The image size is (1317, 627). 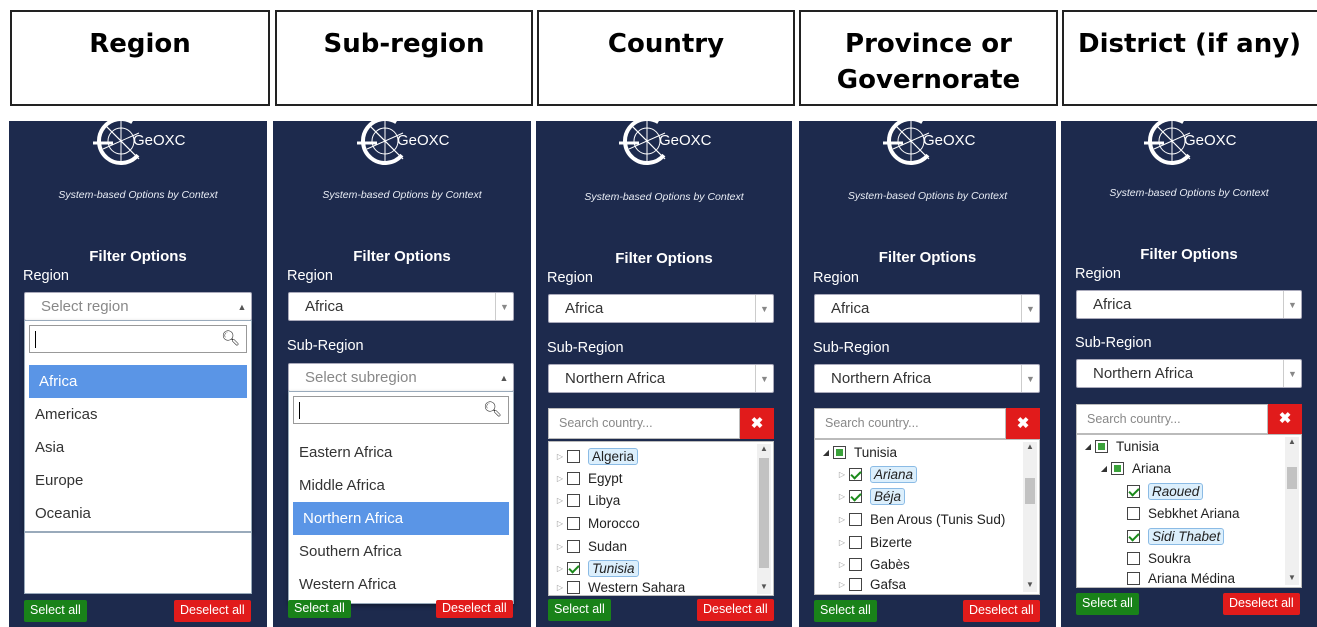 What do you see at coordinates (138, 339) in the screenshot?
I see `region-search-input: 🔍︎` at bounding box center [138, 339].